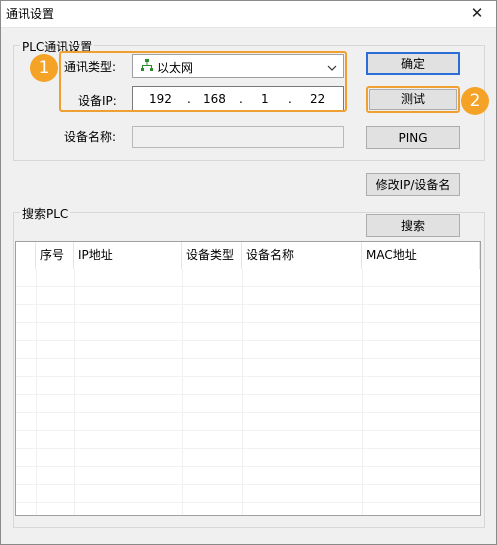  What do you see at coordinates (44, 68) in the screenshot?
I see `step-badge-1: 1` at bounding box center [44, 68].